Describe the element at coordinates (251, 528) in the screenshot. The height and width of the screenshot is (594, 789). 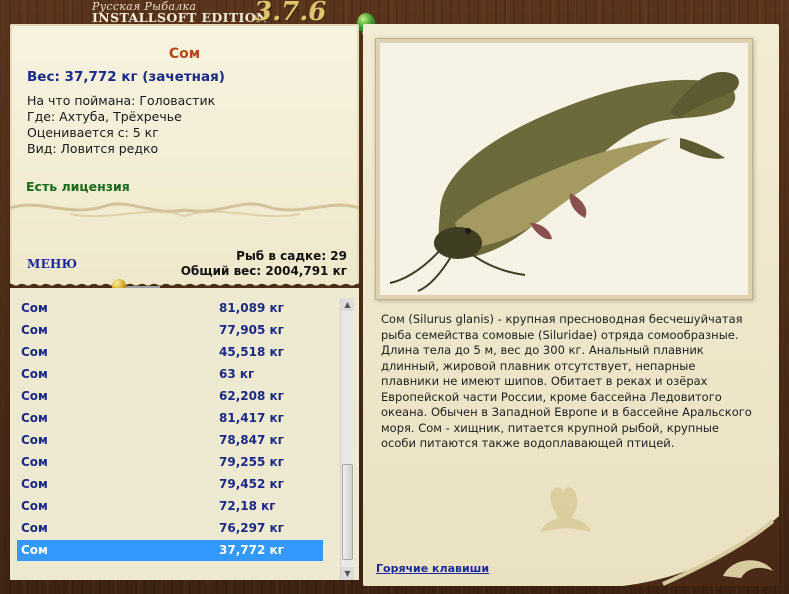
I see `catch-fish-weight: 76,297 кг` at that location.